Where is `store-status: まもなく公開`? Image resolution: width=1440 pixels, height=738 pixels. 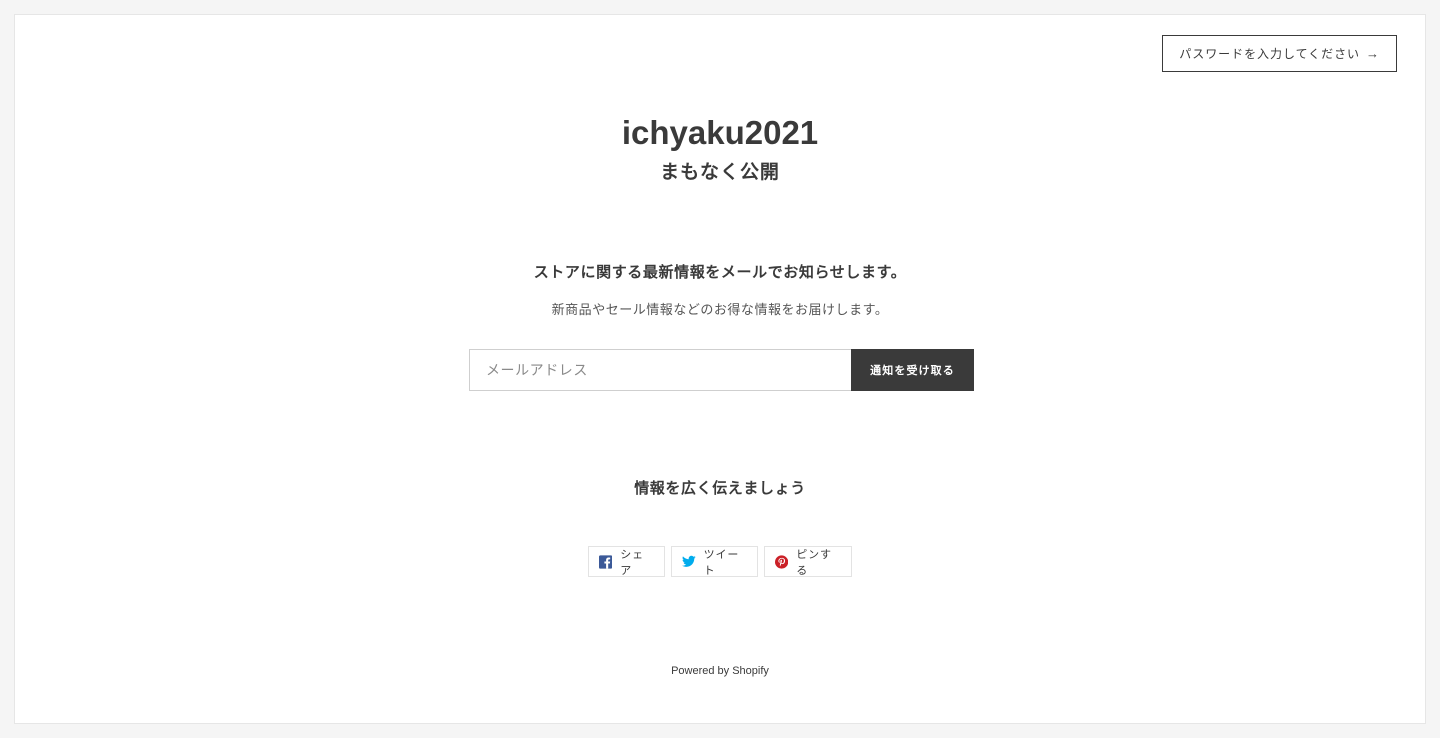 store-status: まもなく公開 is located at coordinates (720, 172).